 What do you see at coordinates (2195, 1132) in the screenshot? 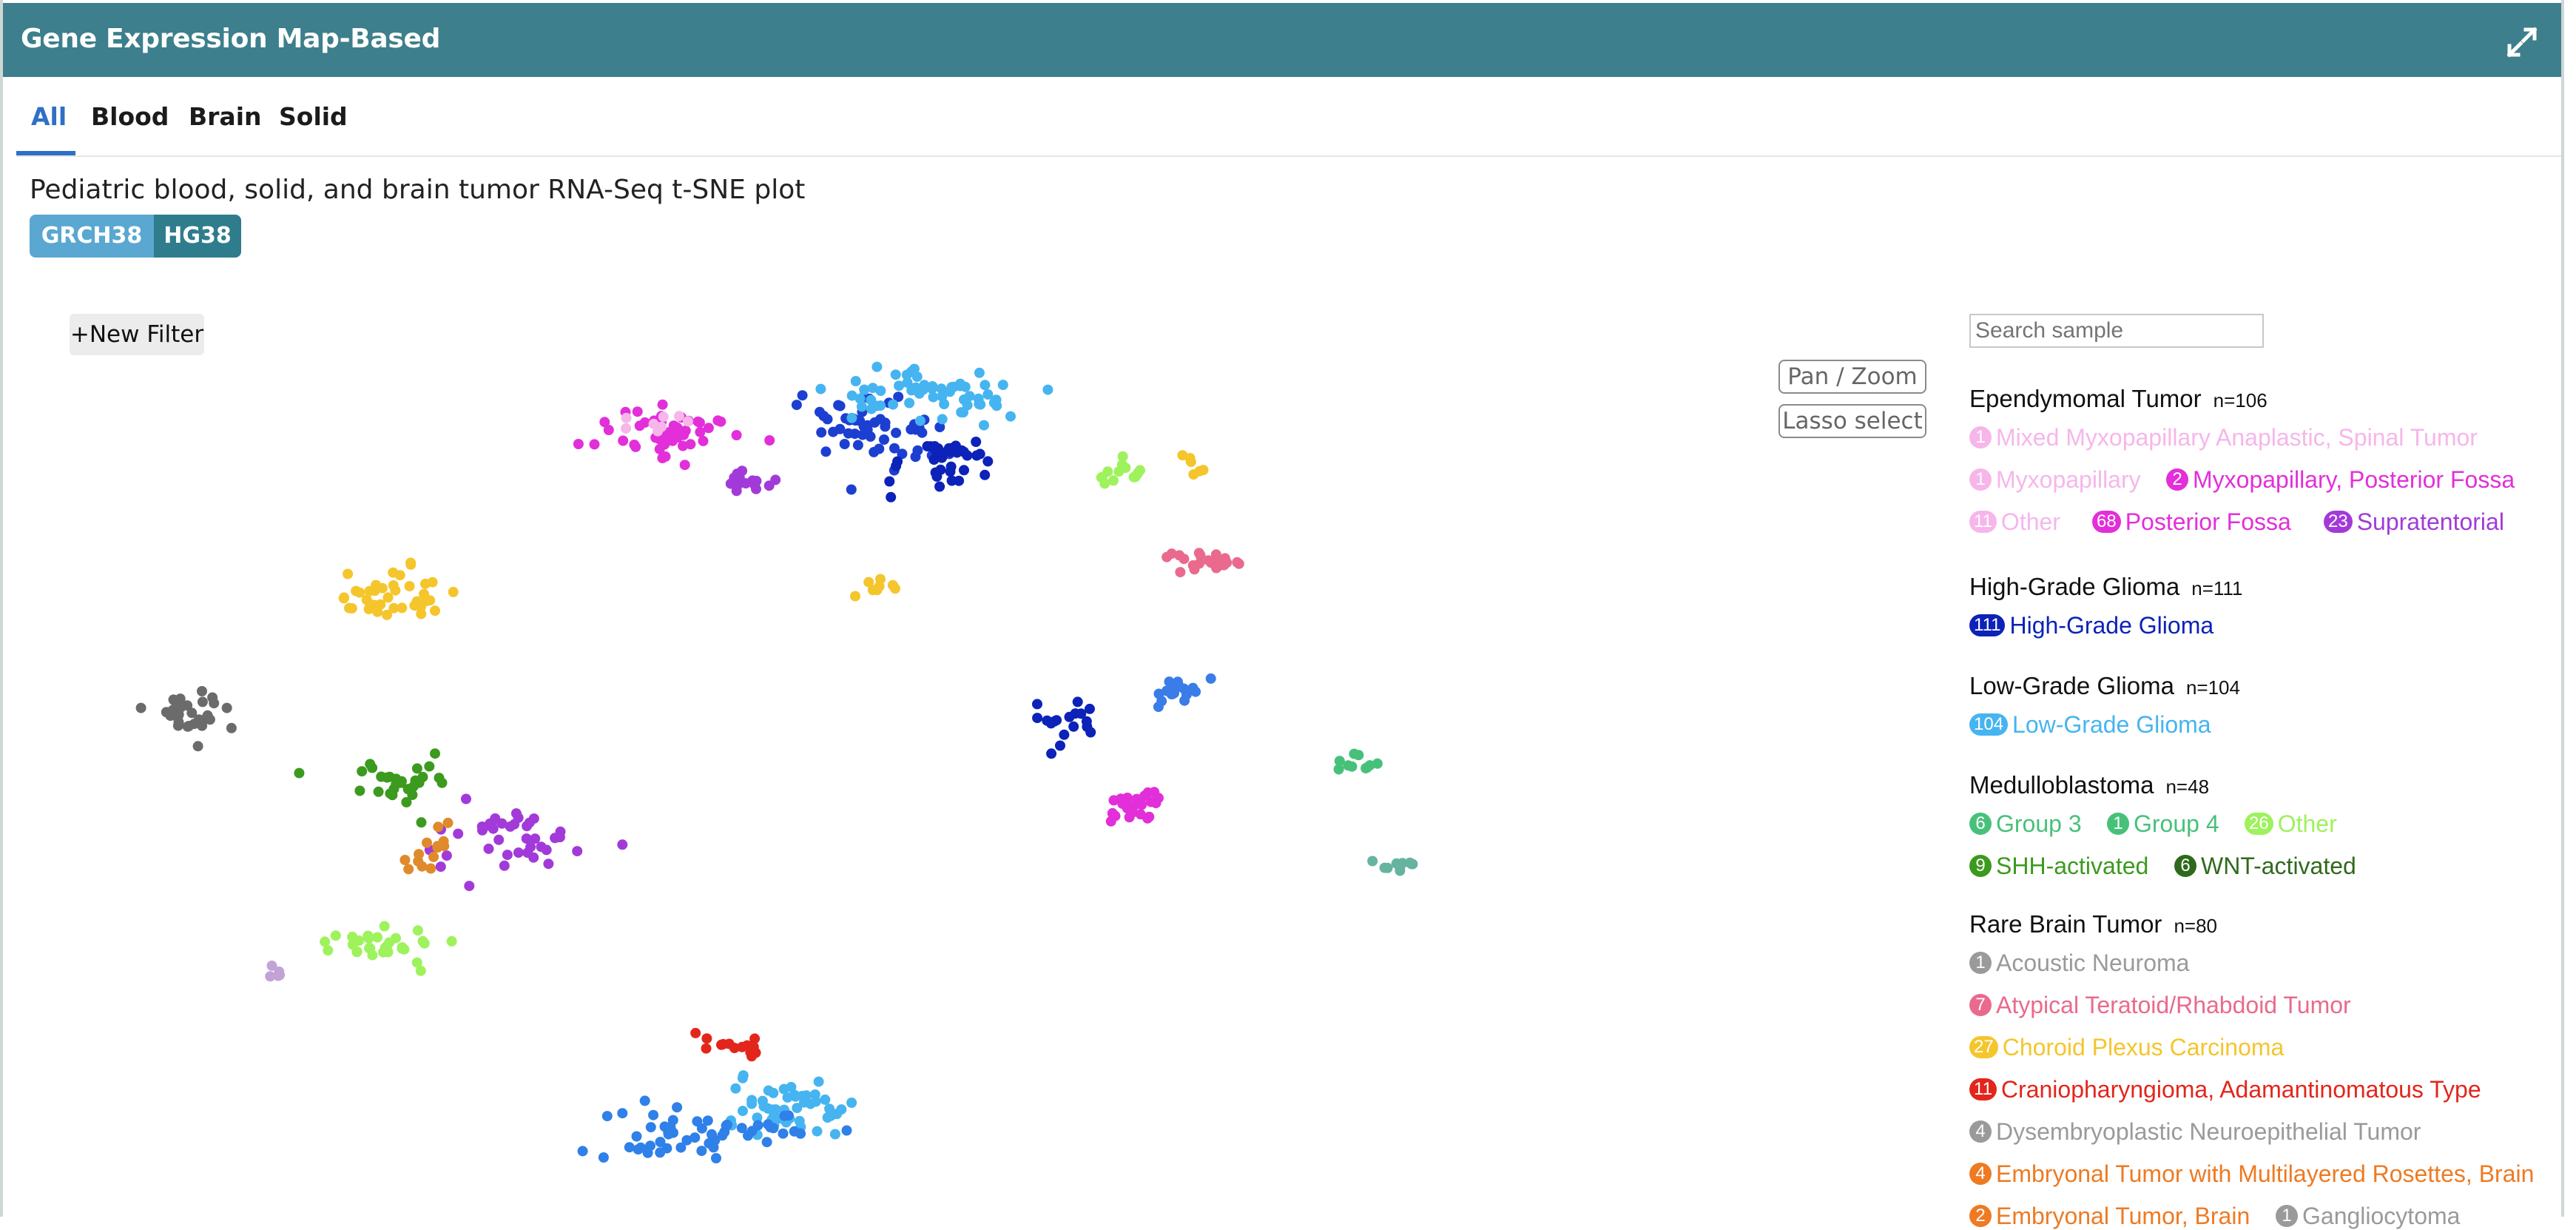
I see `legend-item: 4 Dysembryoplastic Neuroepithelial Tumor` at bounding box center [2195, 1132].